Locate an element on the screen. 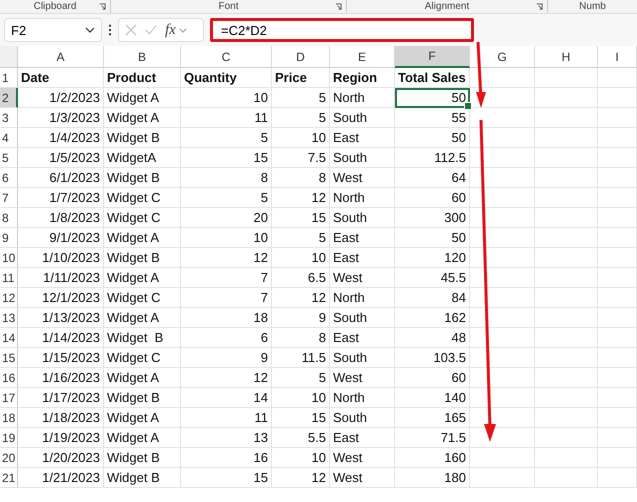 The image size is (637, 502). column-header: E is located at coordinates (362, 57).